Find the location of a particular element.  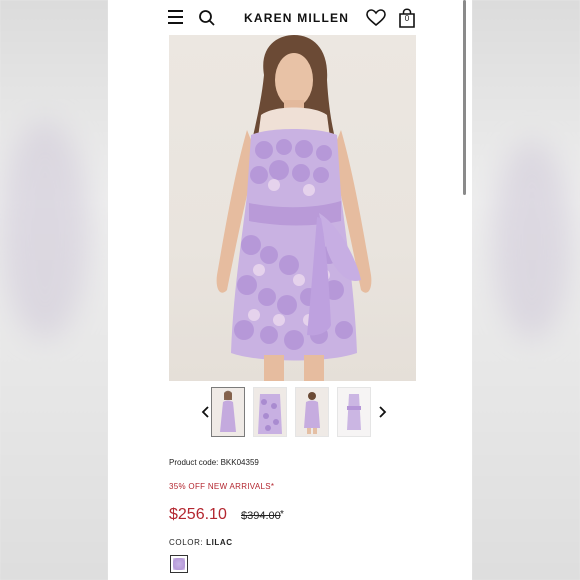

color-value: LILAC is located at coordinates (219, 542).